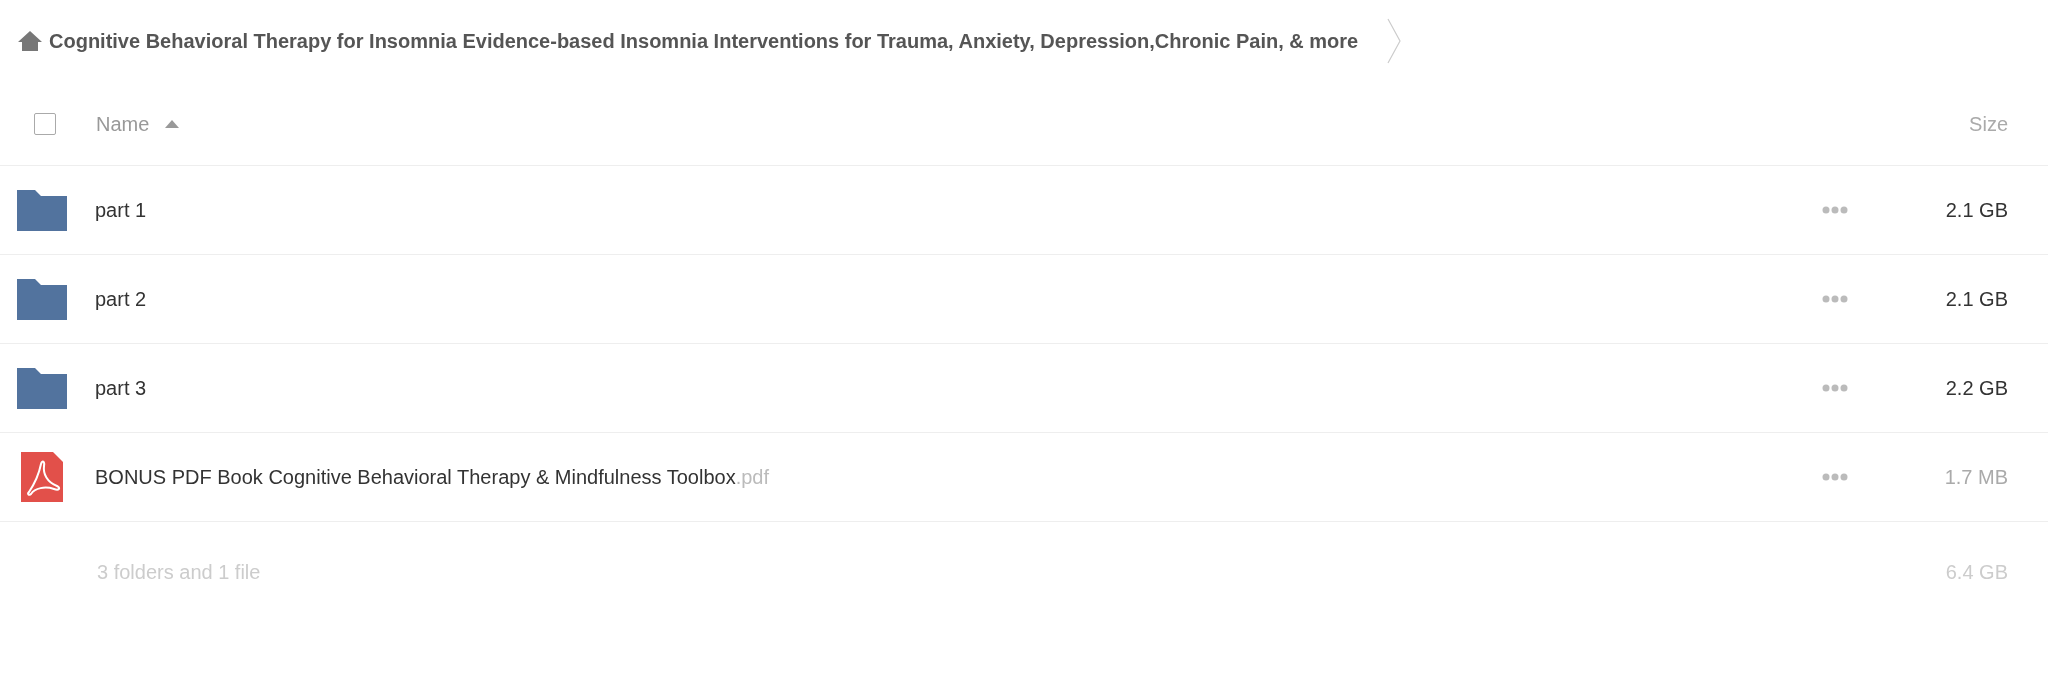 The image size is (2048, 700). Describe the element at coordinates (121, 210) in the screenshot. I see `file-name: part 1` at that location.